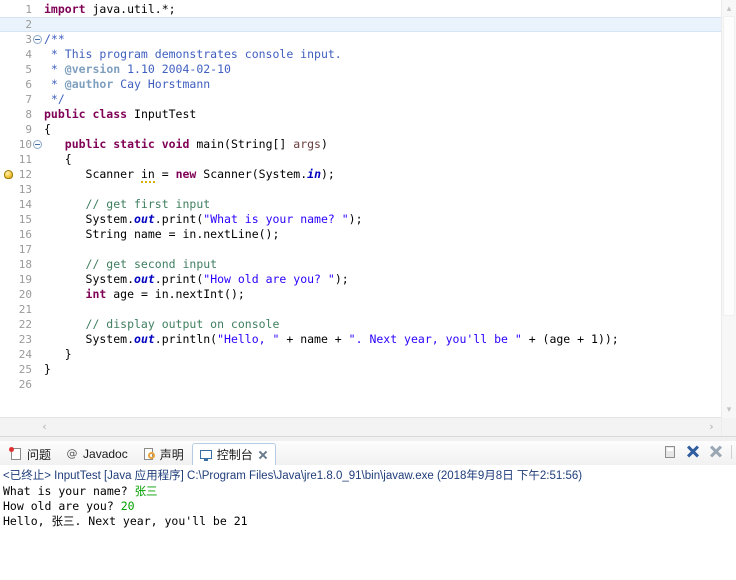  What do you see at coordinates (361, 99) in the screenshot?
I see `code-line: 7 */` at bounding box center [361, 99].